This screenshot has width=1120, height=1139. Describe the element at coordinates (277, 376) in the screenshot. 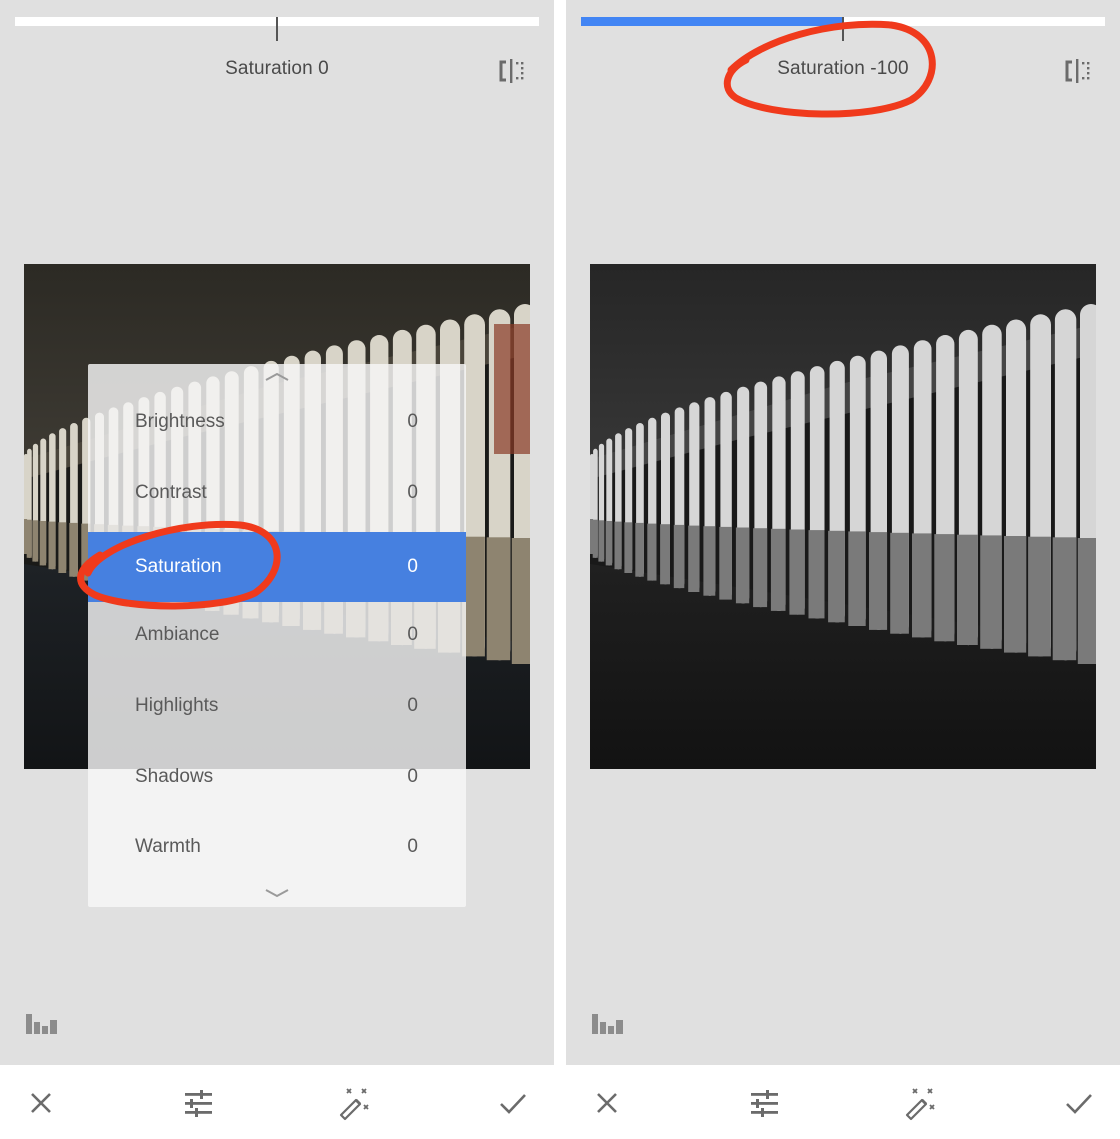

I see `chevron-up-icon` at that location.